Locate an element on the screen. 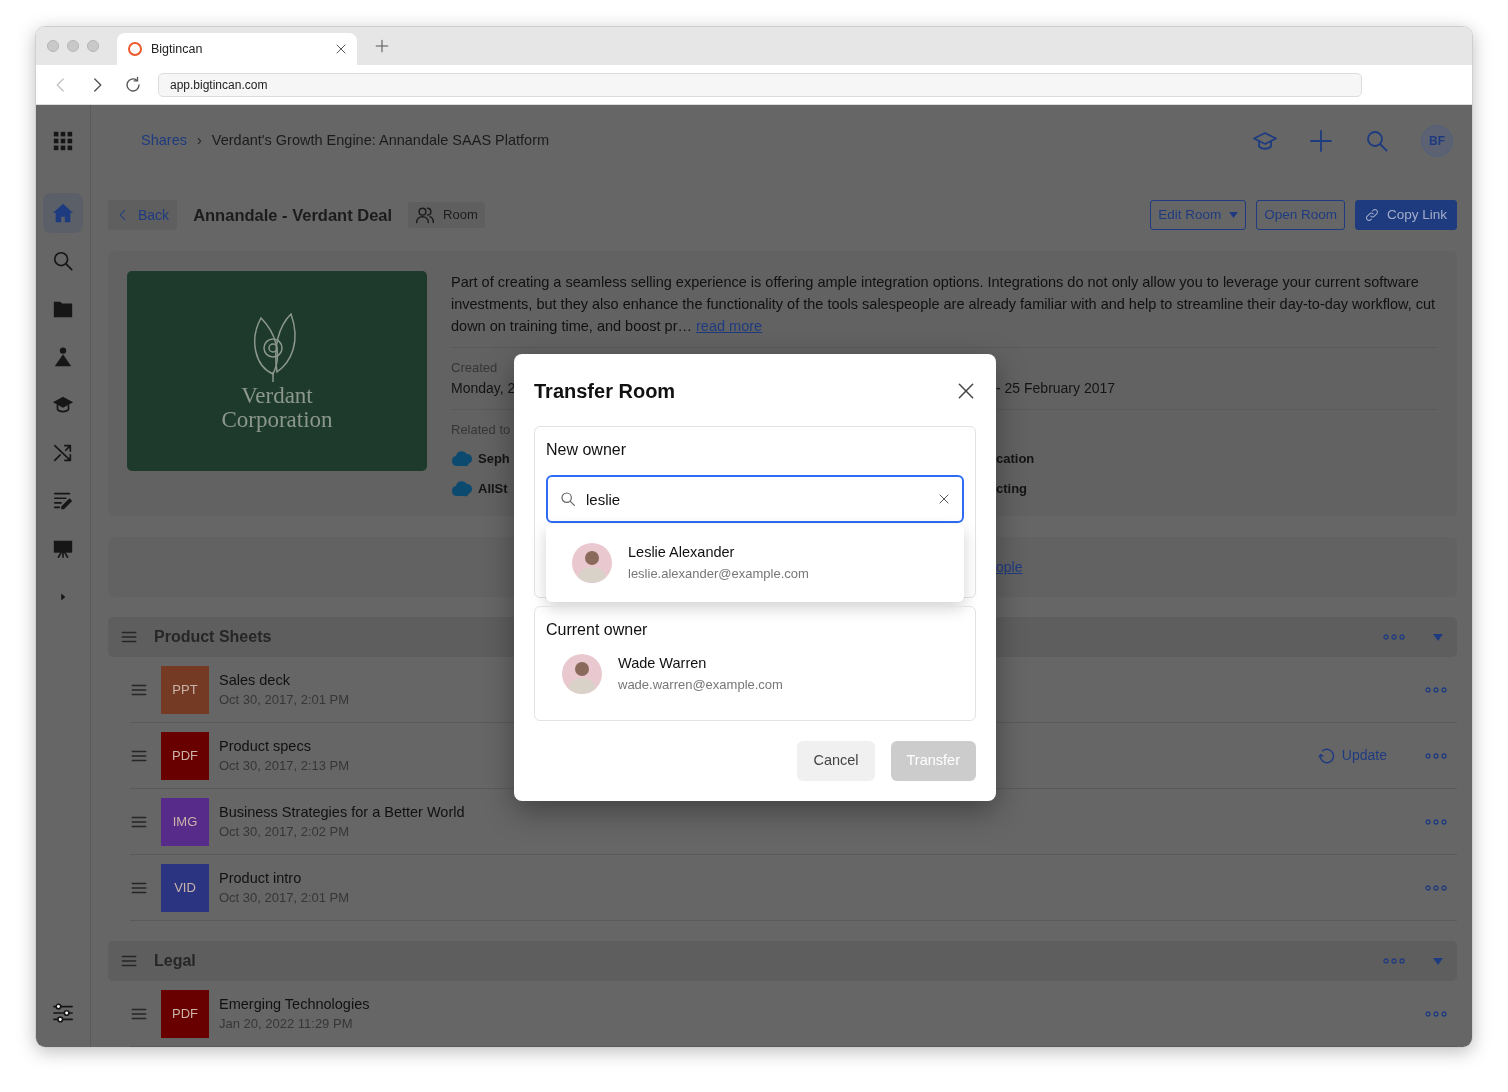 The width and height of the screenshot is (1508, 1092). section-title: Legal is located at coordinates (175, 961).